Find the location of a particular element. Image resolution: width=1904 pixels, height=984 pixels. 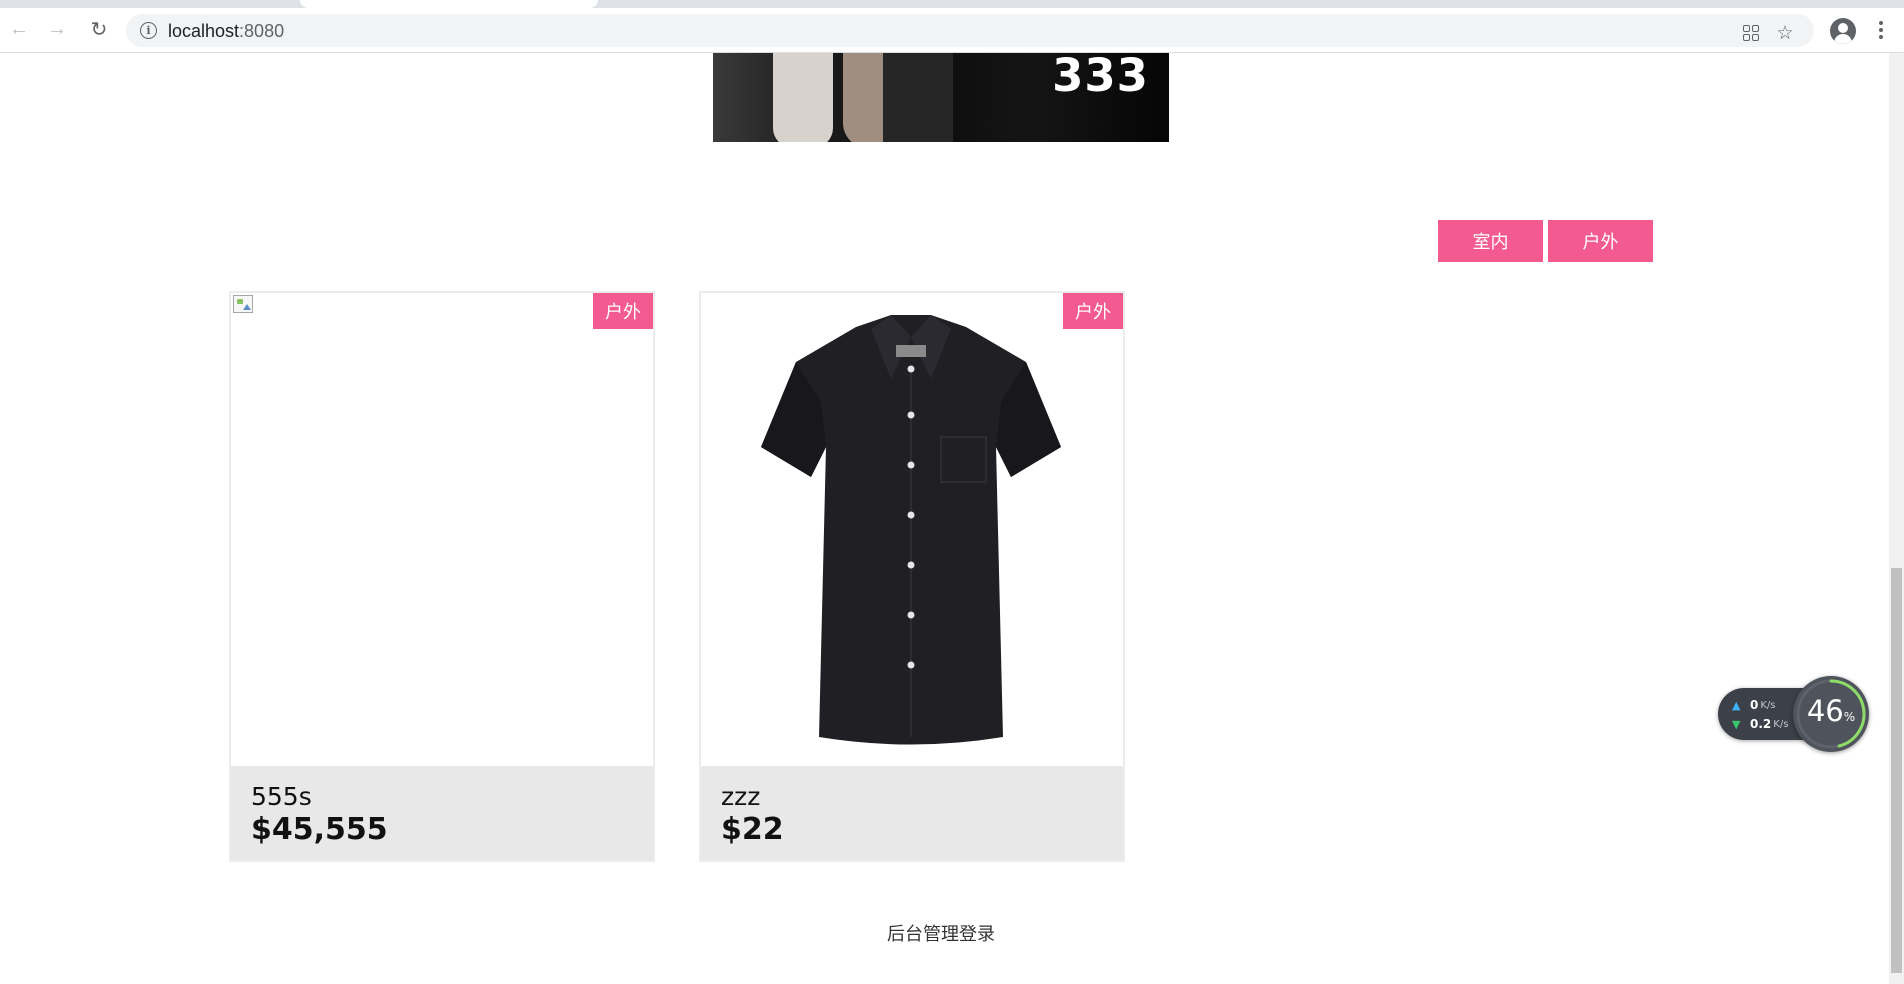

reload-icon: ↻ is located at coordinates (99, 29).